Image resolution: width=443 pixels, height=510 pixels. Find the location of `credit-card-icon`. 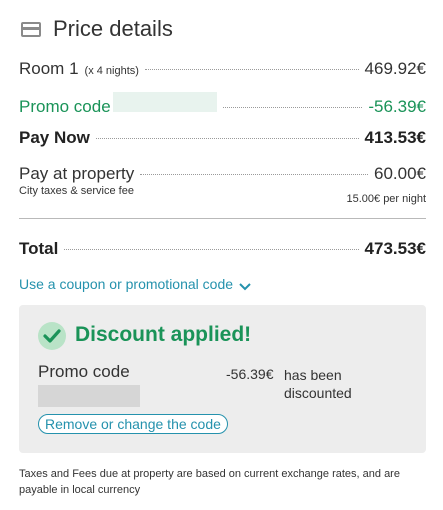

credit-card-icon is located at coordinates (31, 29).